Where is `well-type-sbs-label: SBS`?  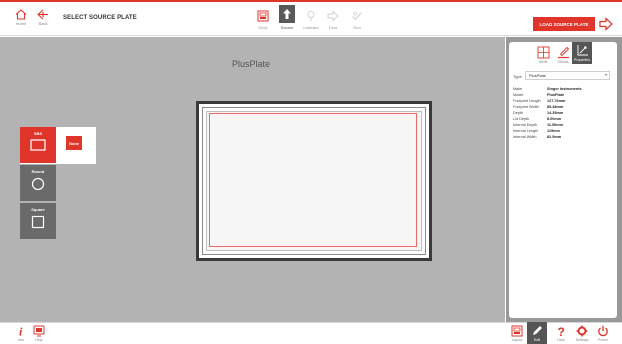
well-type-sbs-label: SBS is located at coordinates (38, 133).